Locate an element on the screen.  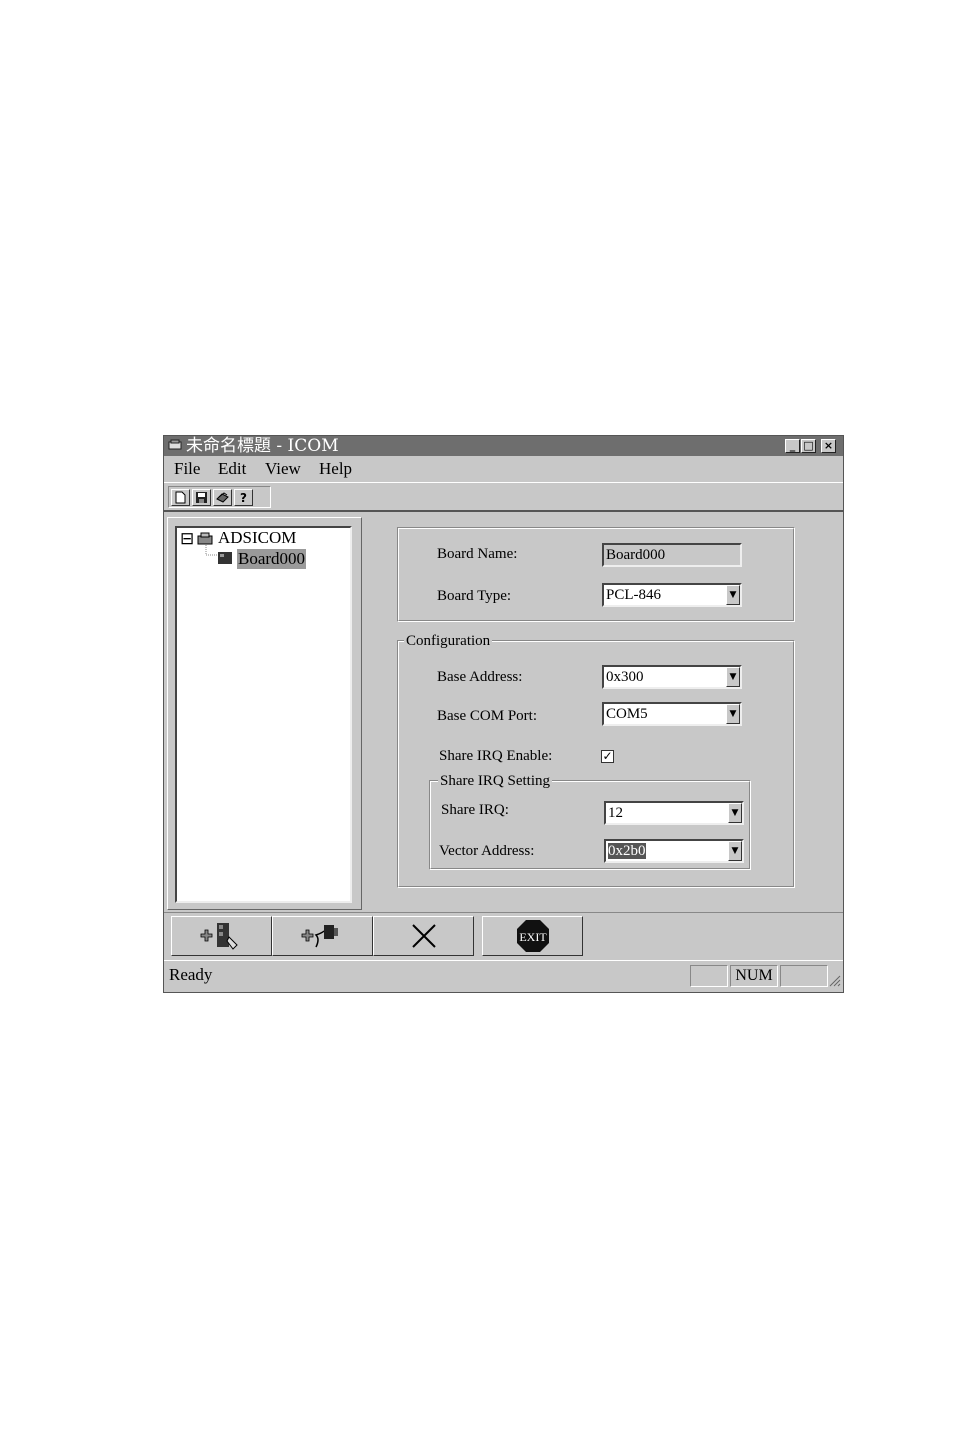
add-board-button is located at coordinates (221, 936).